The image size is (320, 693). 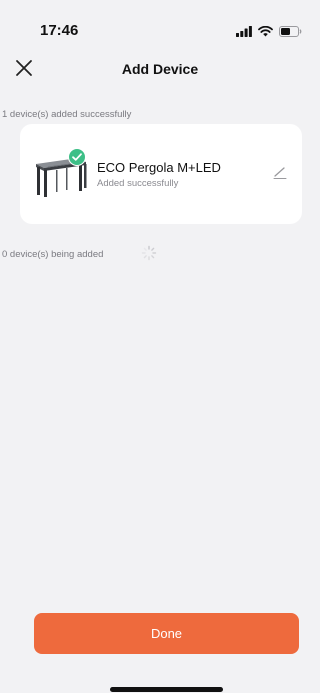 What do you see at coordinates (67, 114) in the screenshot?
I see `added-count-label: 1 device(s) added successfully` at bounding box center [67, 114].